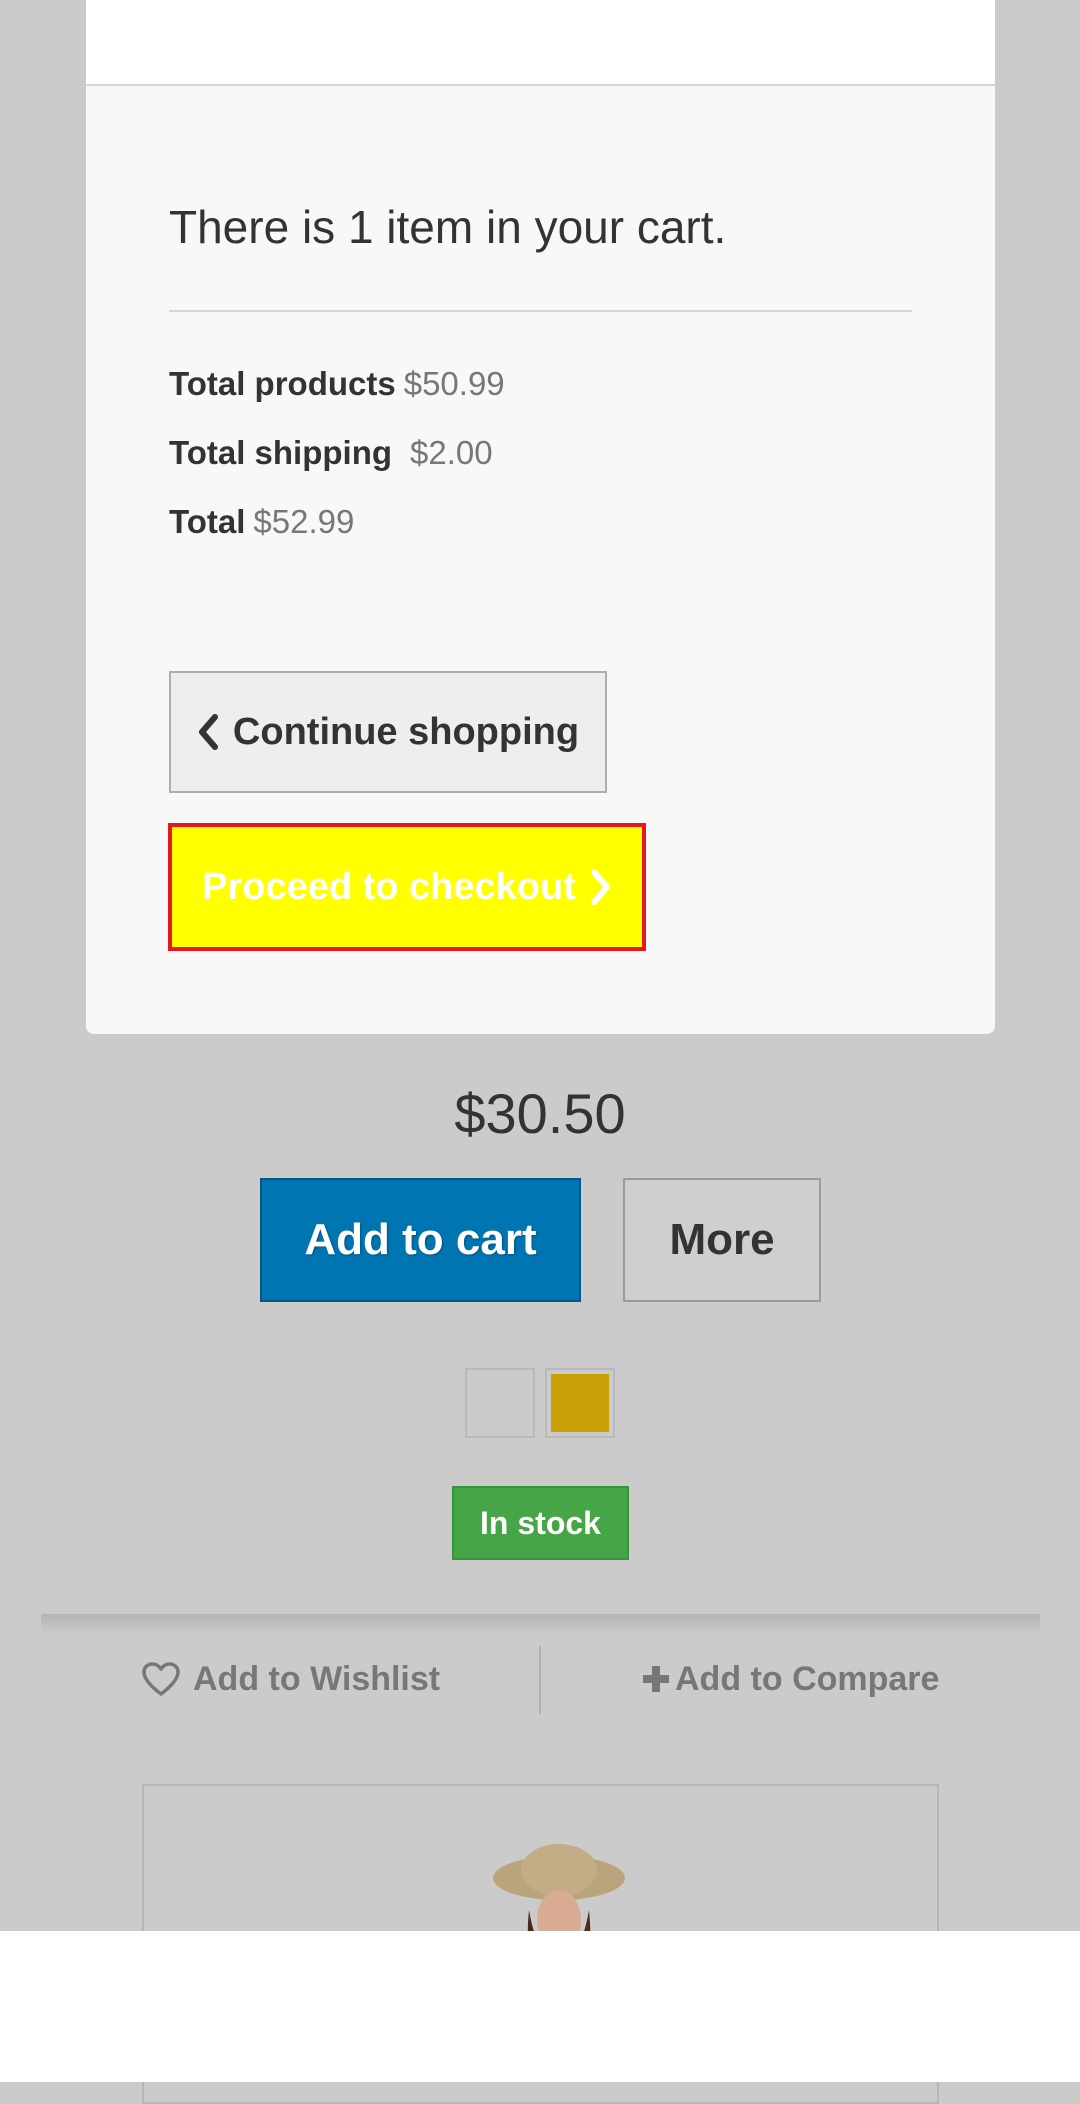  Describe the element at coordinates (451, 452) in the screenshot. I see `total-shipping-value: $2.00` at that location.